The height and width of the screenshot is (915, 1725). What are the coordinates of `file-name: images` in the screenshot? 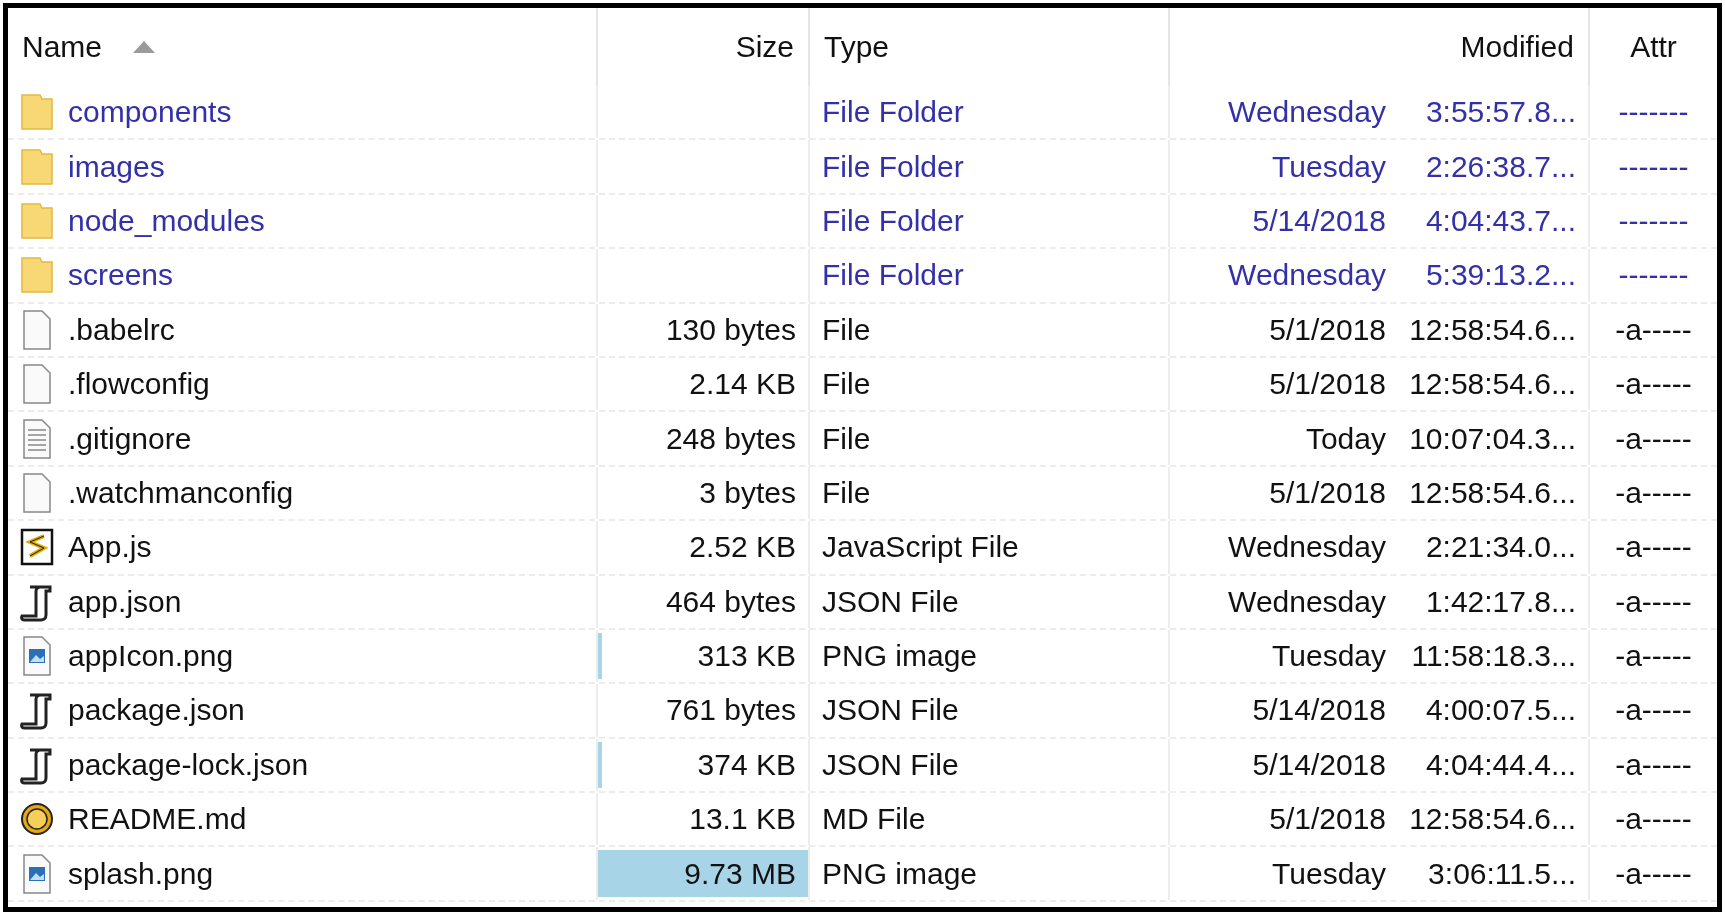 It's located at (116, 166).